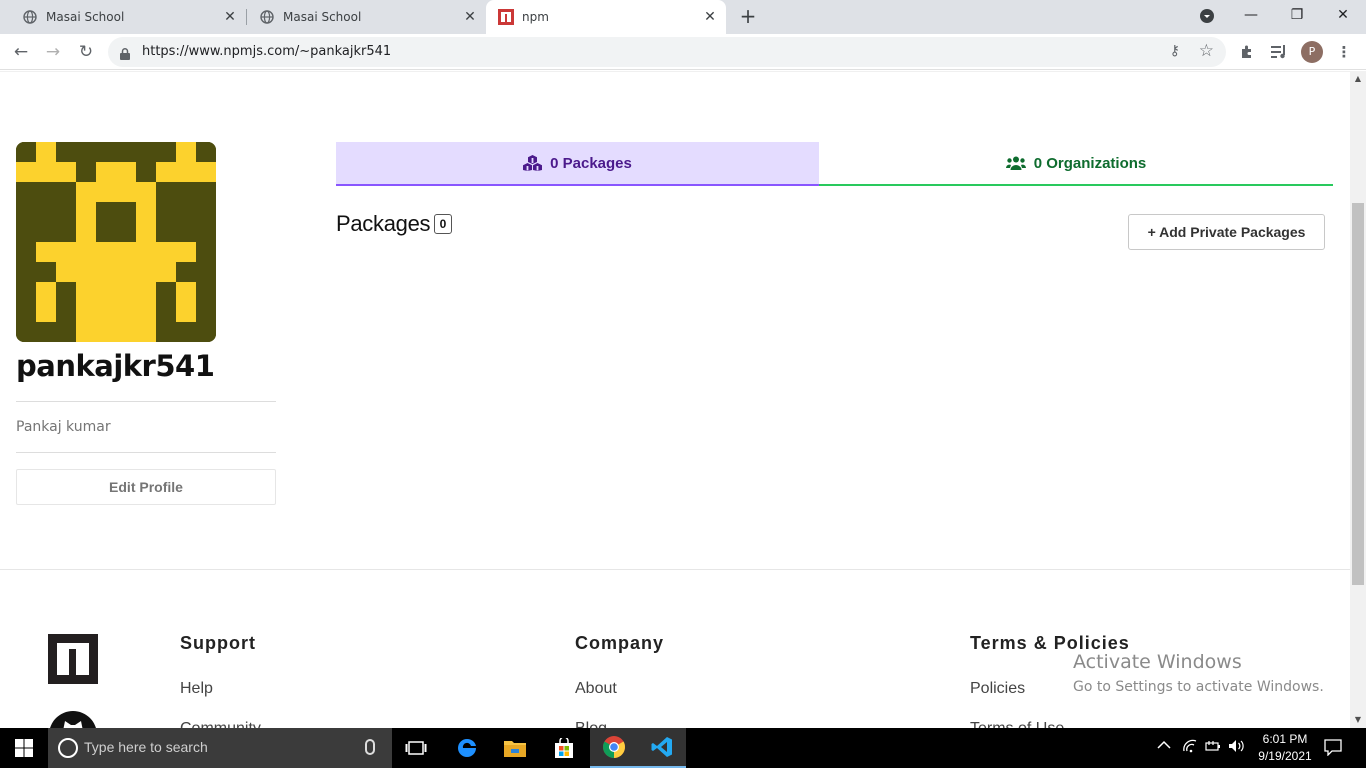 This screenshot has width=1366, height=768. What do you see at coordinates (619, 724) in the screenshot?
I see `footer-link-blog: Blog` at bounding box center [619, 724].